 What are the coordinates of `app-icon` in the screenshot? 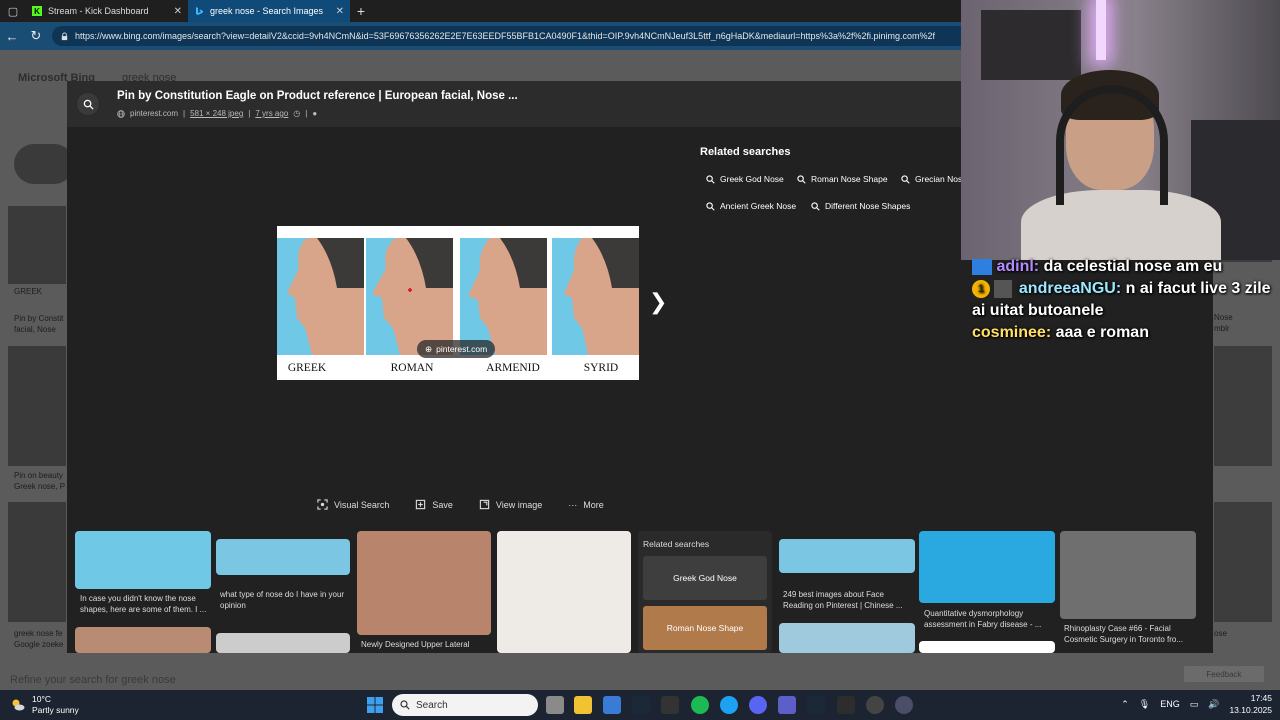 It's located at (875, 705).